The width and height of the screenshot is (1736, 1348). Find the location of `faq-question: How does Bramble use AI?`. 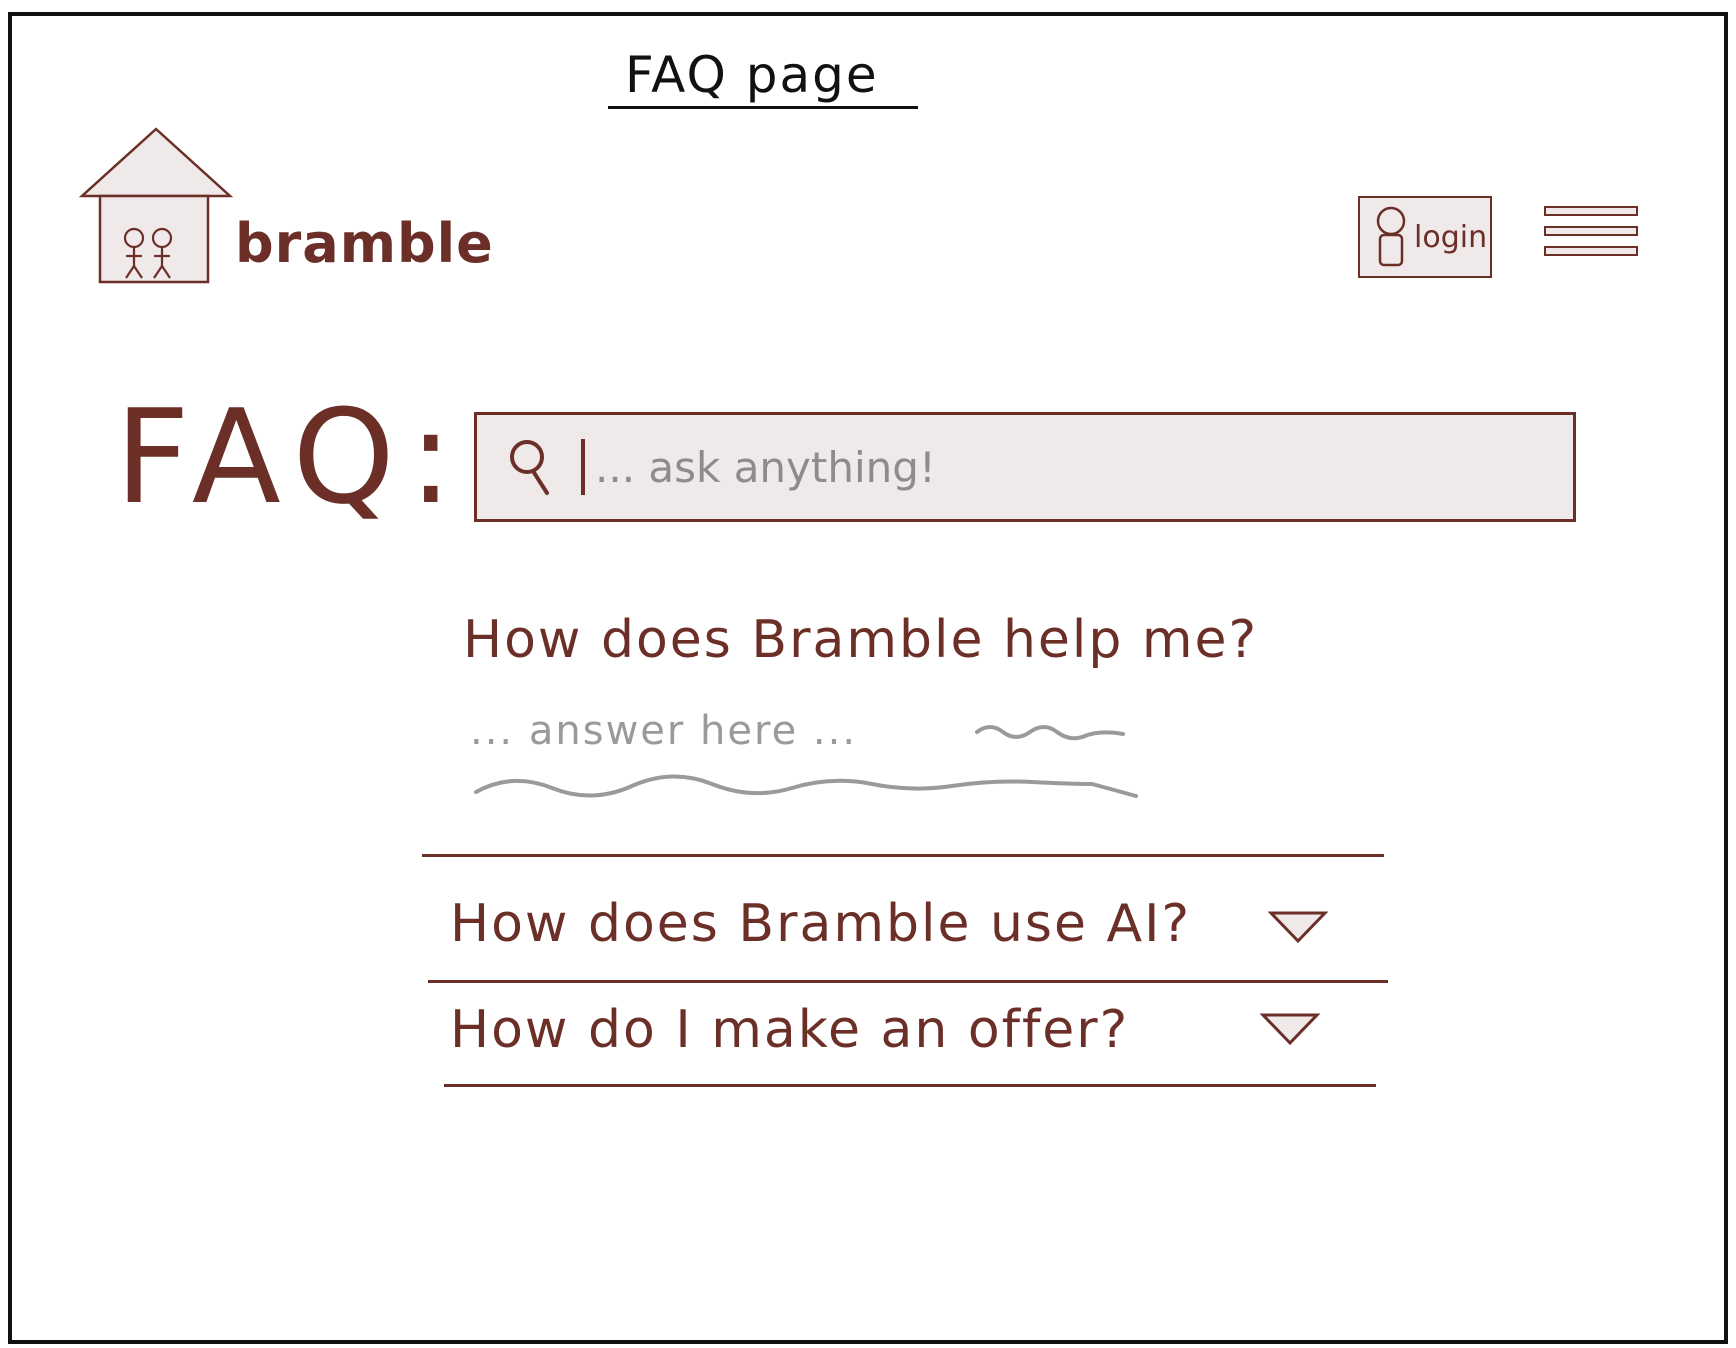

faq-question: How does Bramble use AI? is located at coordinates (821, 924).